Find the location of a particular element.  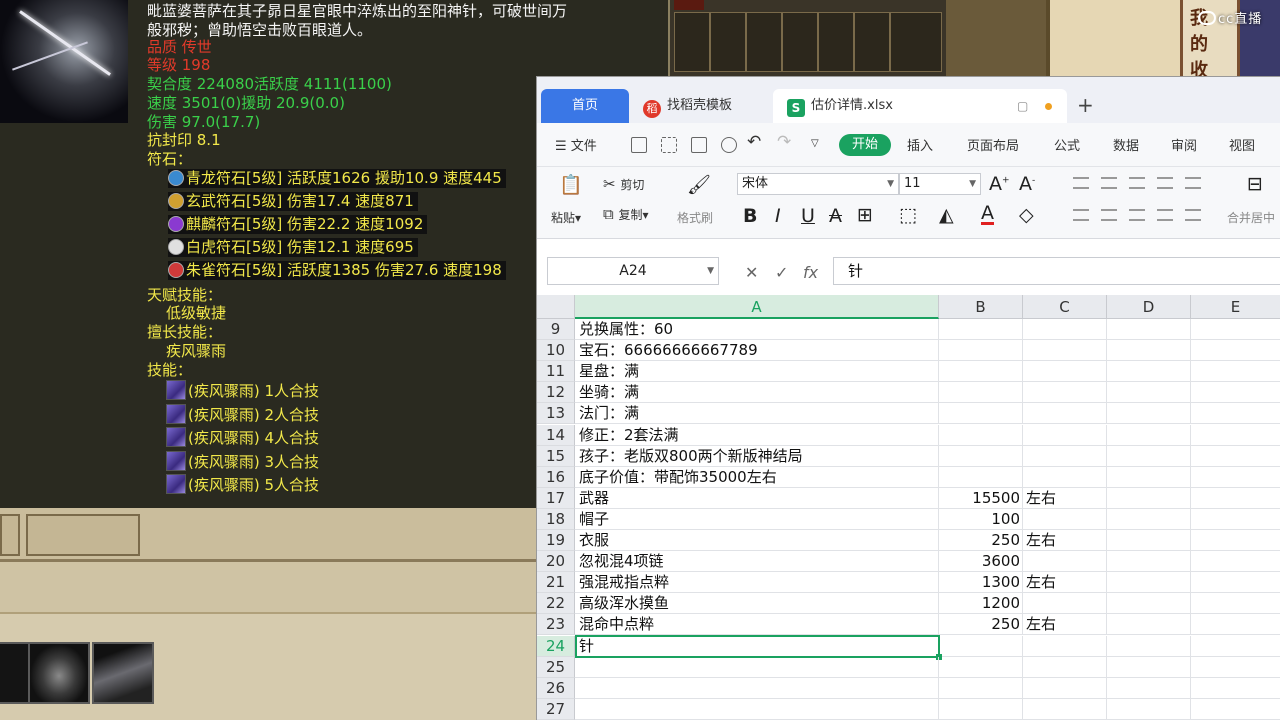

cell-a: 法门：满 is located at coordinates (757, 414).